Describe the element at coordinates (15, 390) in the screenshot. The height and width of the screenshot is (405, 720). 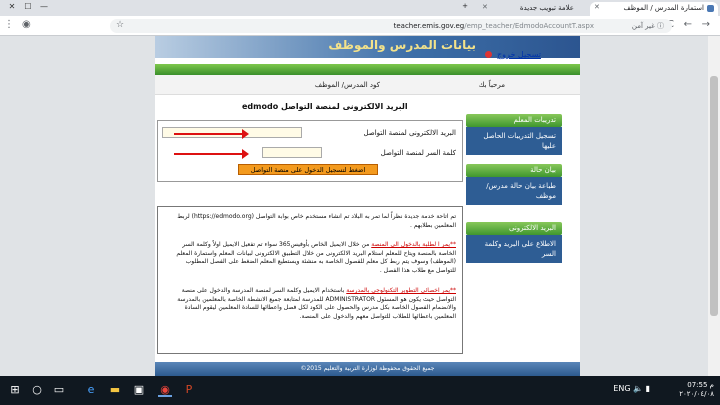
I see `start-icon: ⊞` at that location.